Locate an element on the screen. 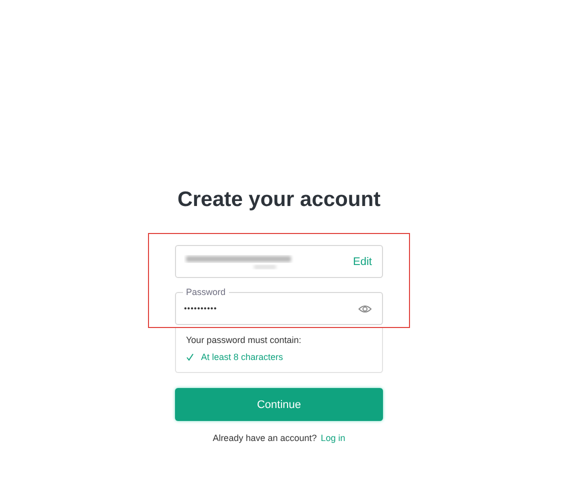 The width and height of the screenshot is (586, 486). requirements-title: Your password must contain: is located at coordinates (244, 340).